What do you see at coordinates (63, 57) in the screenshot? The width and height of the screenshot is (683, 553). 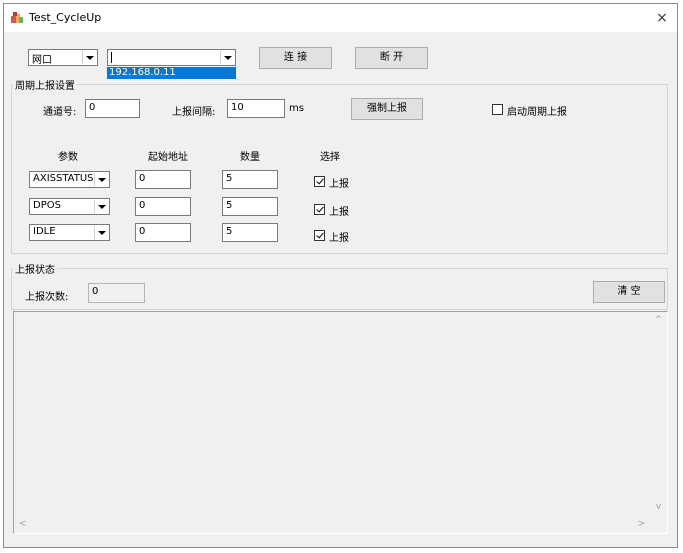 I see `connection-type-select: 网口` at bounding box center [63, 57].